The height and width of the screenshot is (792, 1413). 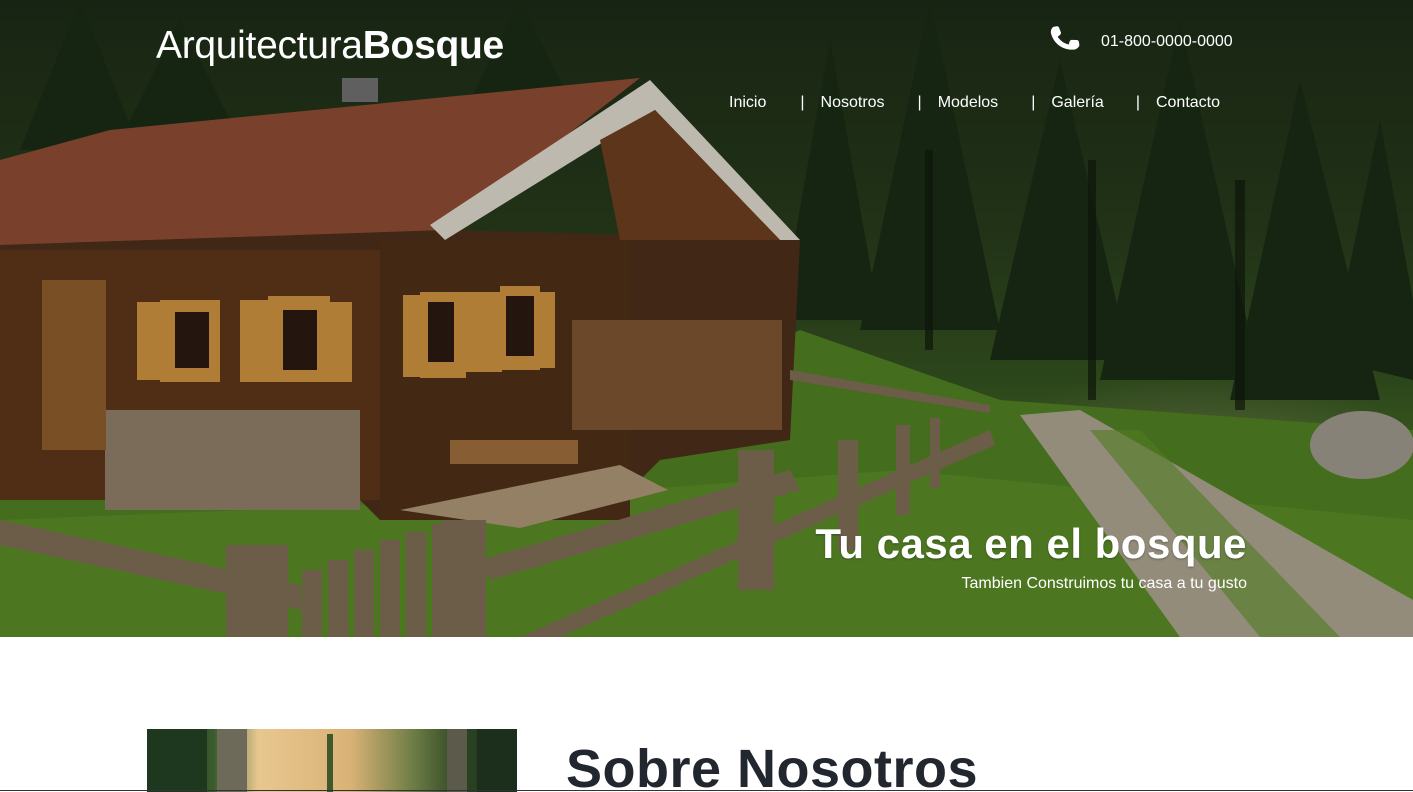 I want to click on nav-link-contacto: Contacto, so click(x=1188, y=103).